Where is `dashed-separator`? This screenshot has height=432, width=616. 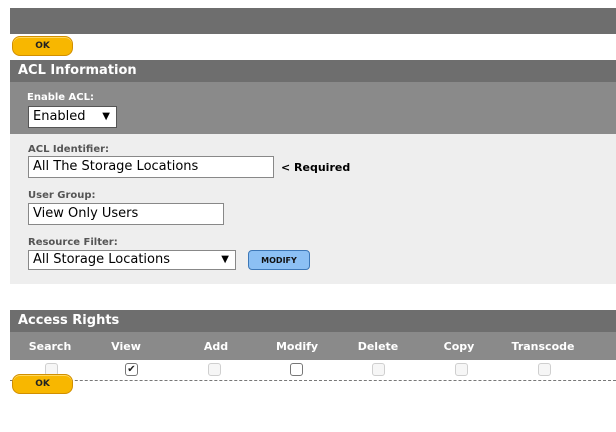
dashed-separator is located at coordinates (313, 380).